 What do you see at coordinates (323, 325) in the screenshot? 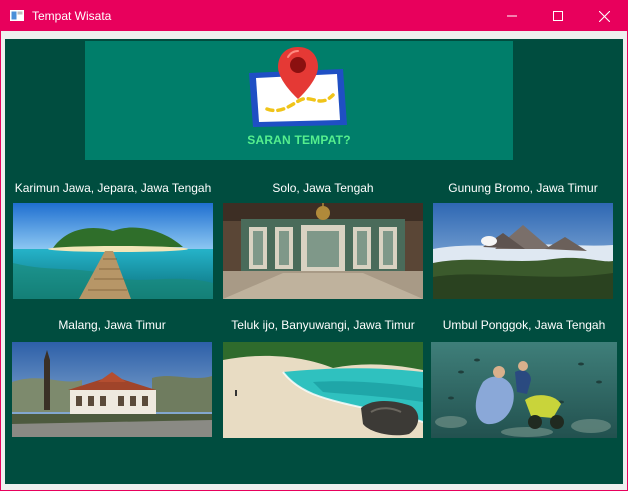
I see `place-label-teluk-ijo: Teluk ijo, Banyuwangi, Jawa Timur` at bounding box center [323, 325].